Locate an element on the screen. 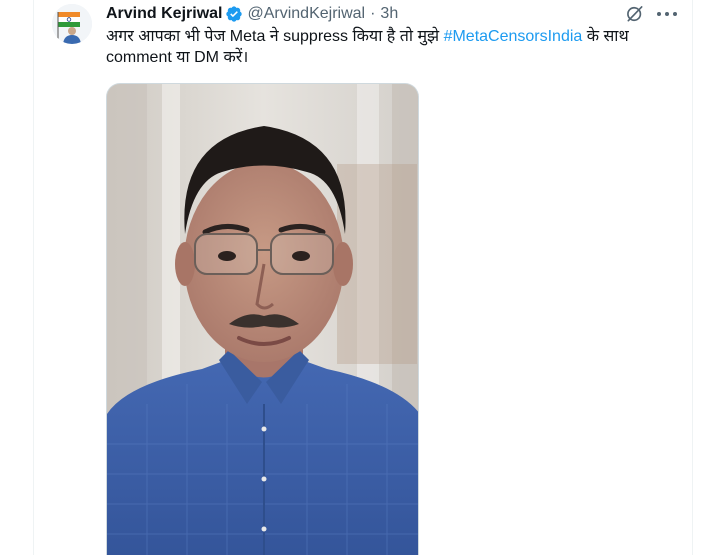 This screenshot has width=712, height=555. tweet-timestamp: 3h is located at coordinates (389, 14).